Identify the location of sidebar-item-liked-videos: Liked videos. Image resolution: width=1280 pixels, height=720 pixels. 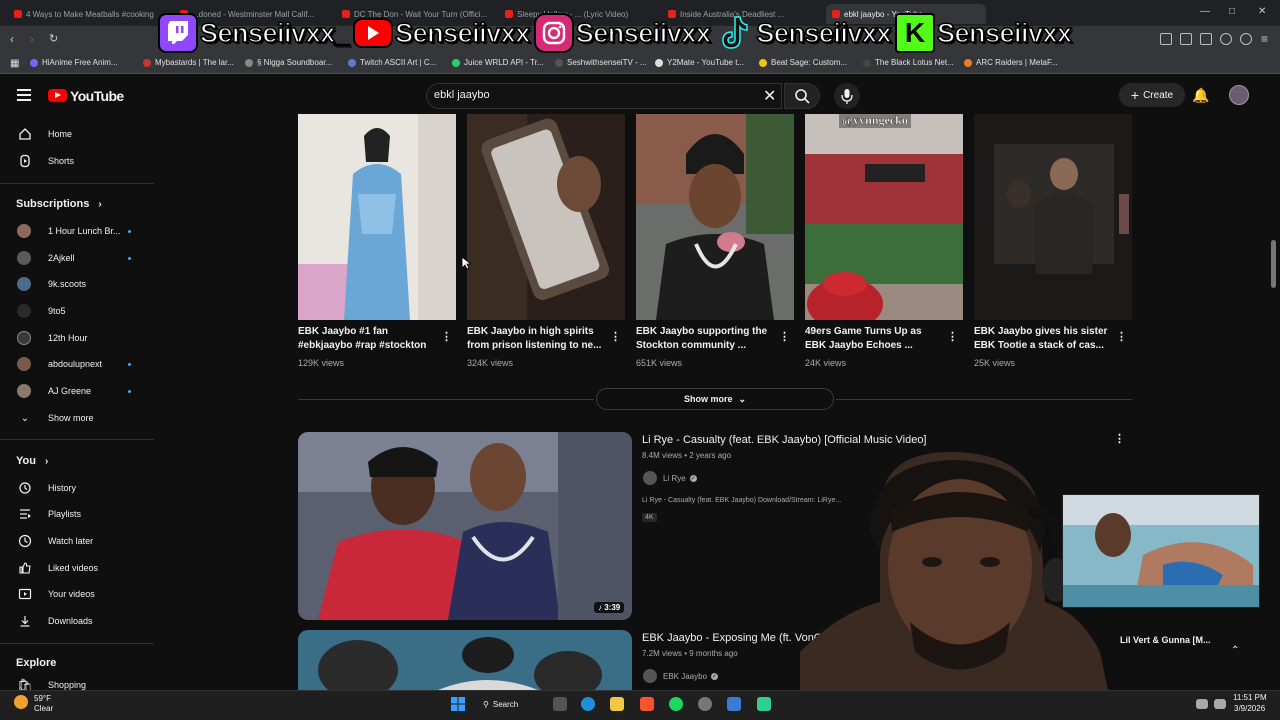
(75, 568).